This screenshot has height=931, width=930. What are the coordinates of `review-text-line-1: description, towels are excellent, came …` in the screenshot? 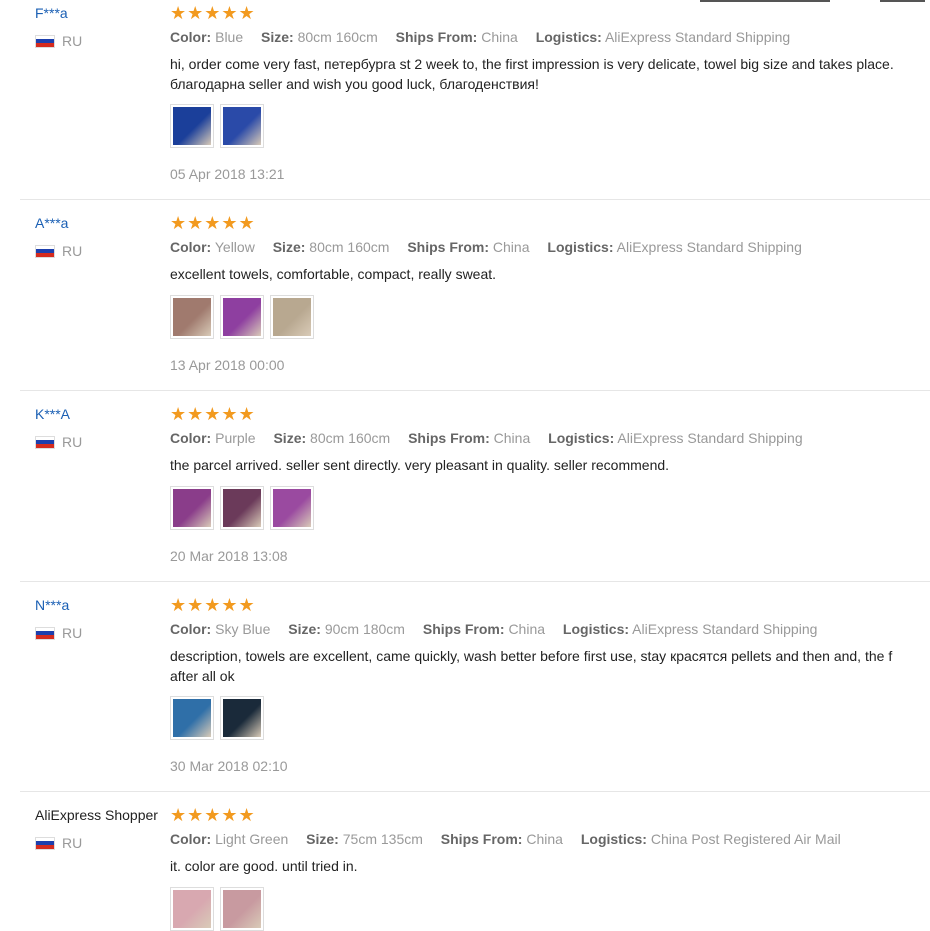 It's located at (531, 656).